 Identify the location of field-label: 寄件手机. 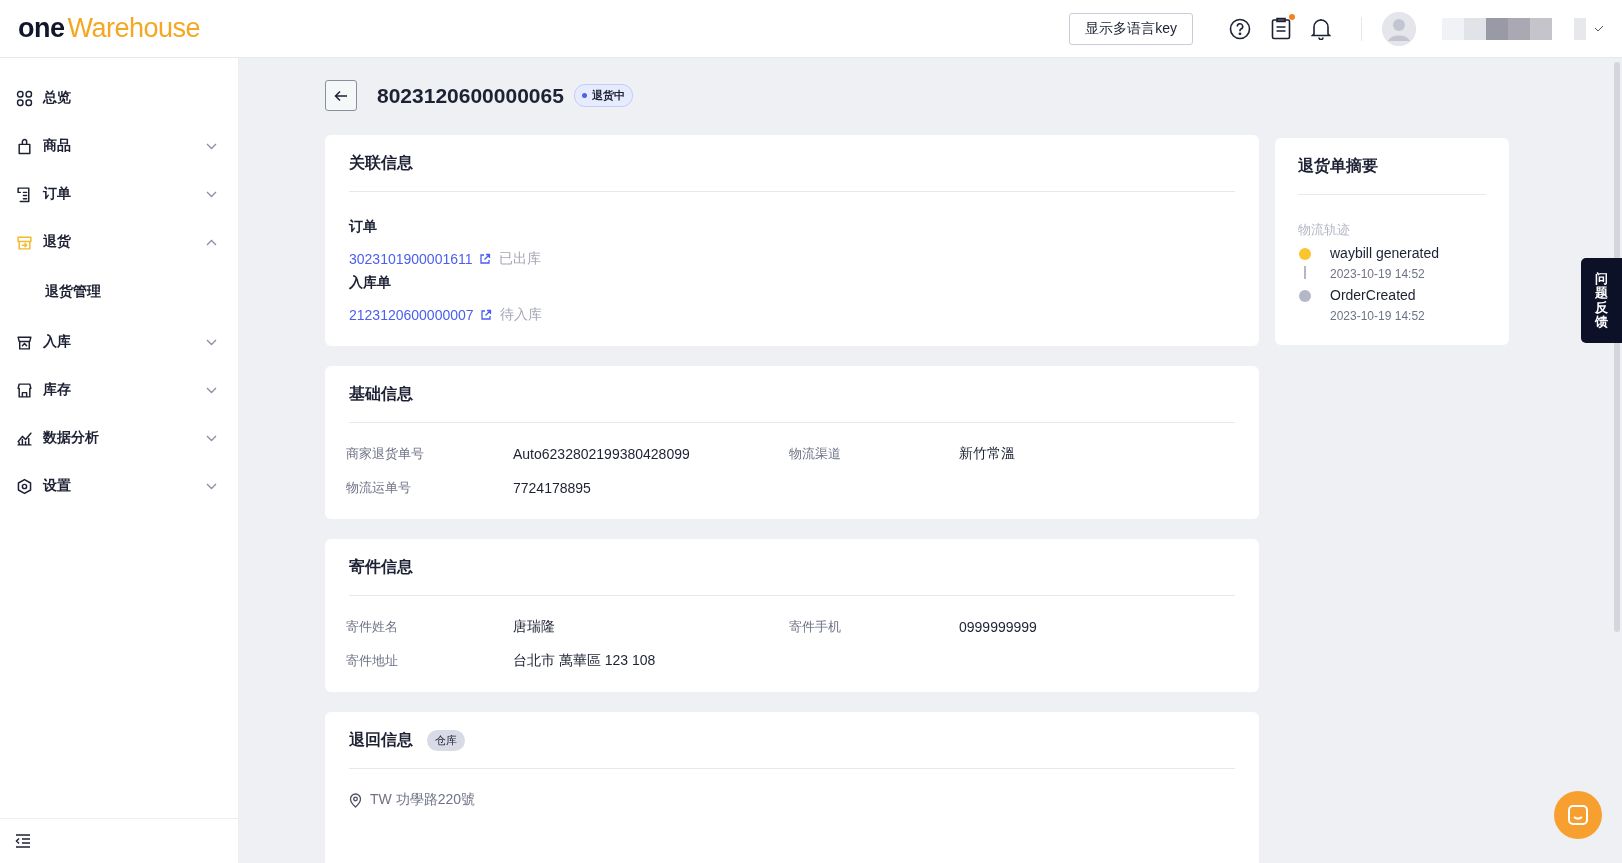
(815, 627).